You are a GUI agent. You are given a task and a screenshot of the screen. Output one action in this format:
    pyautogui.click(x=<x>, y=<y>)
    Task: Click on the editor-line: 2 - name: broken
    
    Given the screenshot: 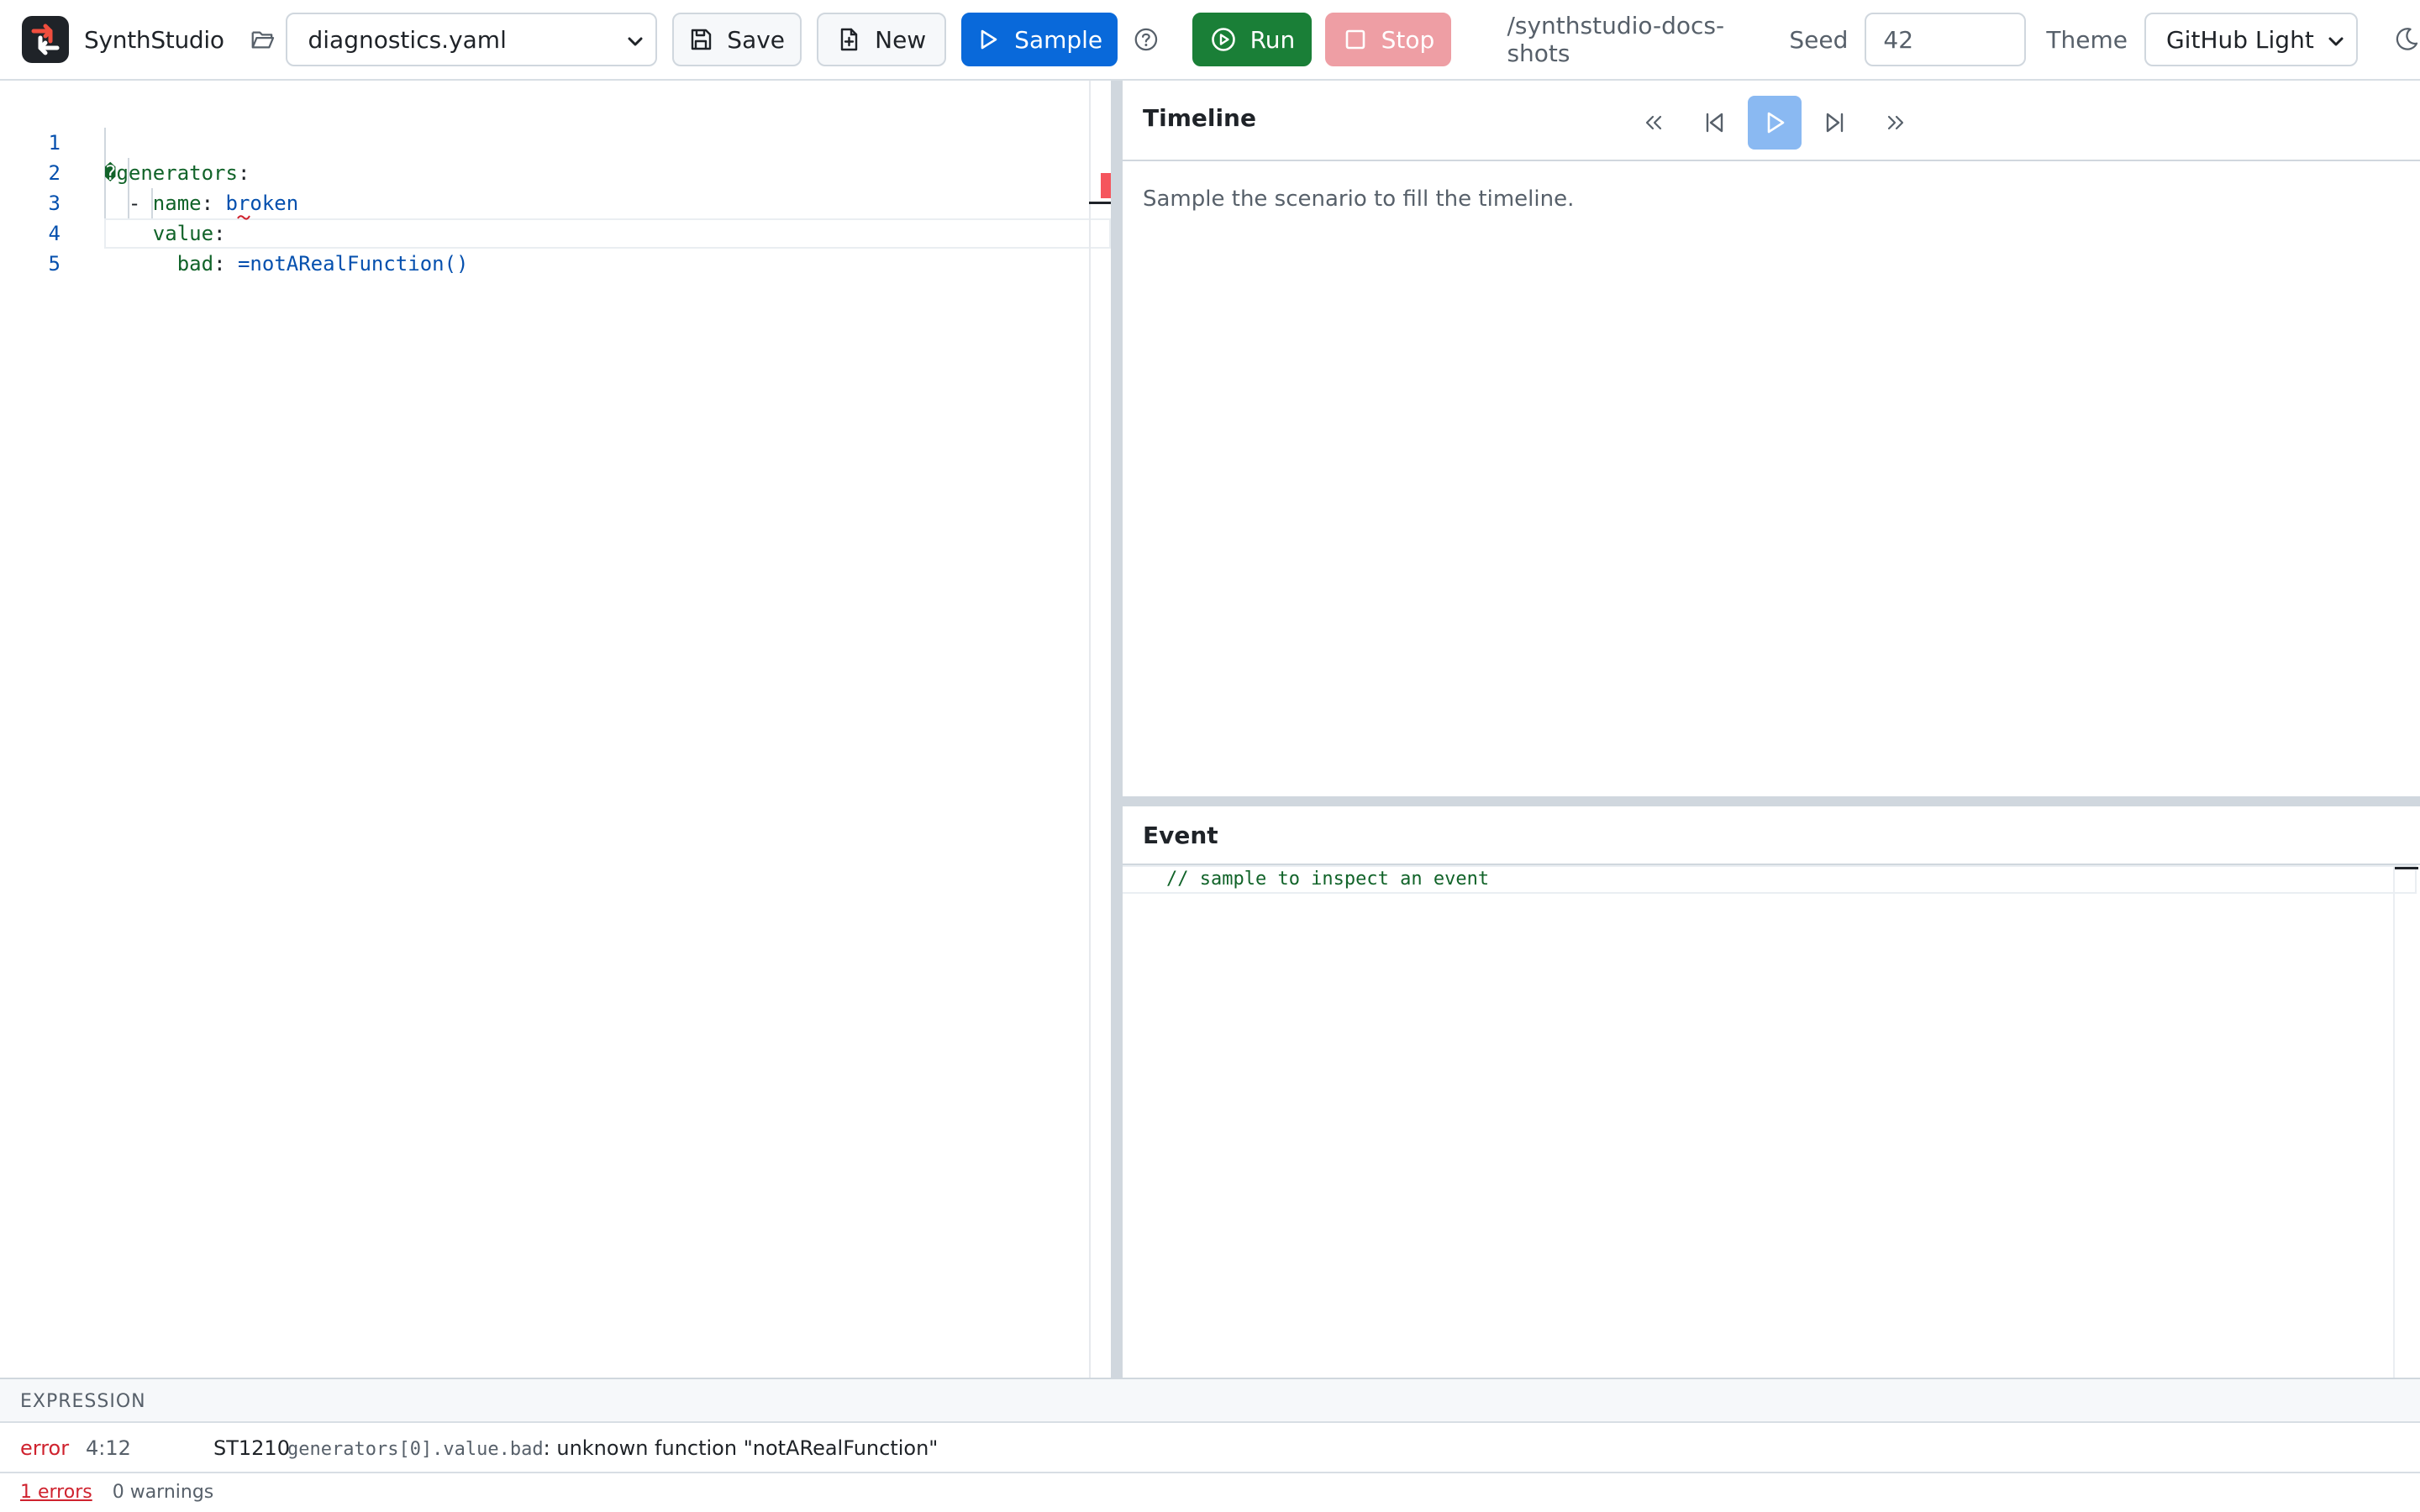 What is the action you would take?
    pyautogui.click(x=555, y=171)
    